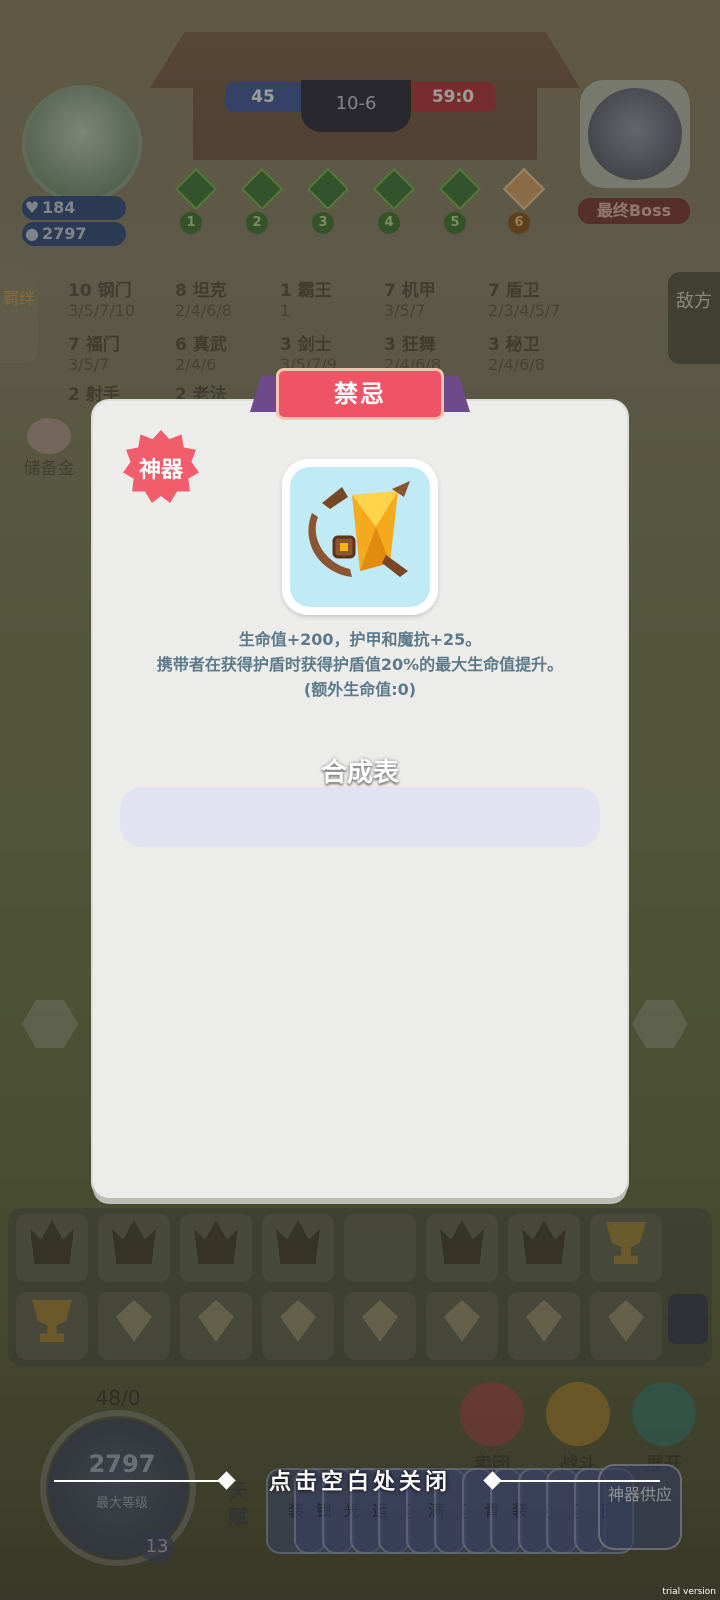 This screenshot has height=1600, width=720. I want to click on recipe-list, so click(360, 817).